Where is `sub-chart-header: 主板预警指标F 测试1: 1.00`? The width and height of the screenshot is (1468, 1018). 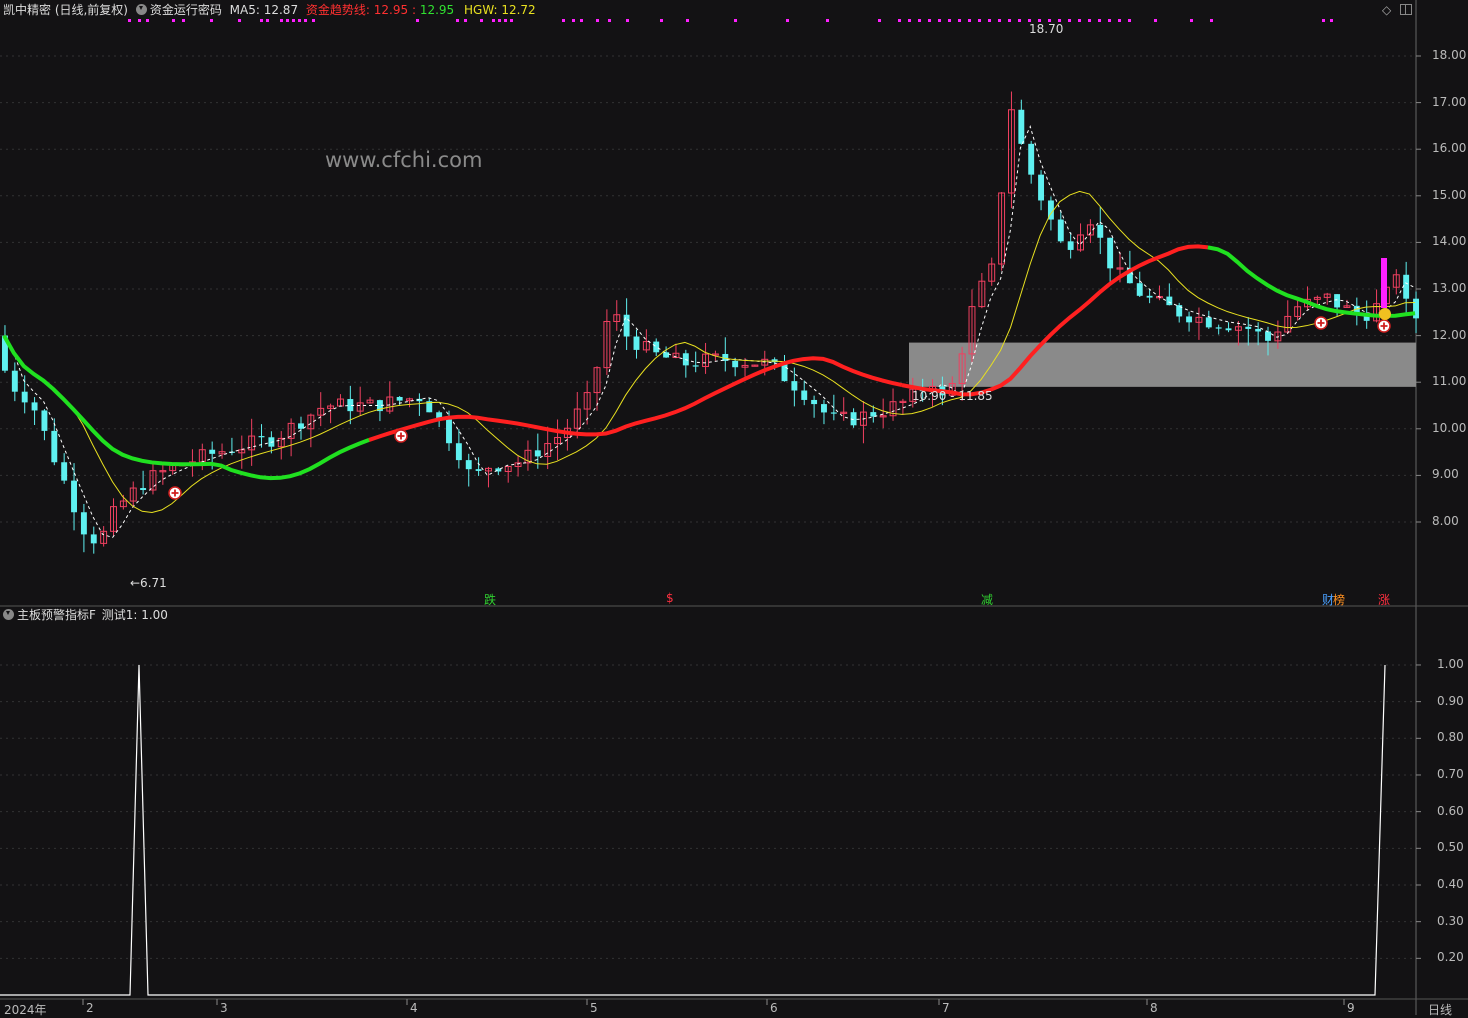
sub-chart-header: 主板预警指标F 测试1: 1.00 is located at coordinates (85, 615).